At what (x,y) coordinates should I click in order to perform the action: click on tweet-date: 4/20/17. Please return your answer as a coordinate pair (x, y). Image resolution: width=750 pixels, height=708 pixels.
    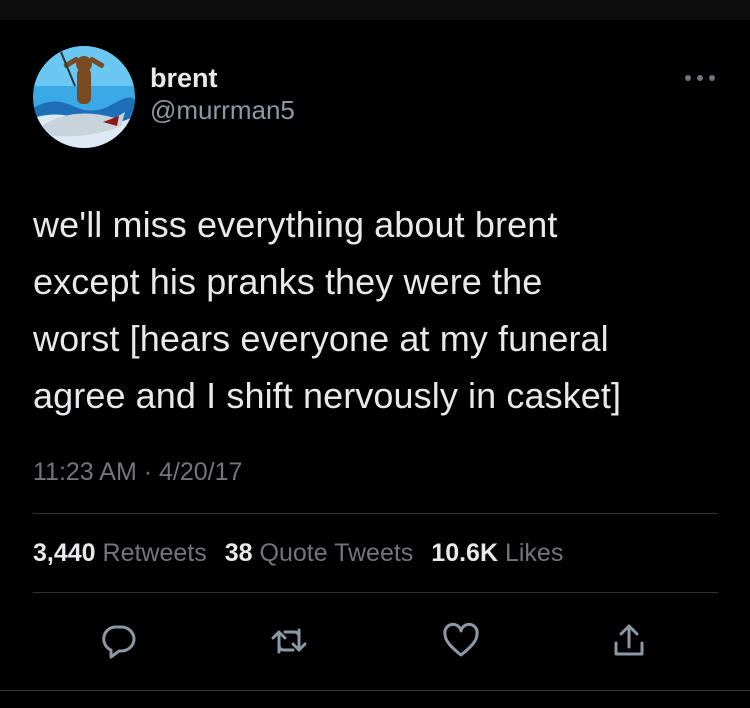
    Looking at the image, I should click on (200, 472).